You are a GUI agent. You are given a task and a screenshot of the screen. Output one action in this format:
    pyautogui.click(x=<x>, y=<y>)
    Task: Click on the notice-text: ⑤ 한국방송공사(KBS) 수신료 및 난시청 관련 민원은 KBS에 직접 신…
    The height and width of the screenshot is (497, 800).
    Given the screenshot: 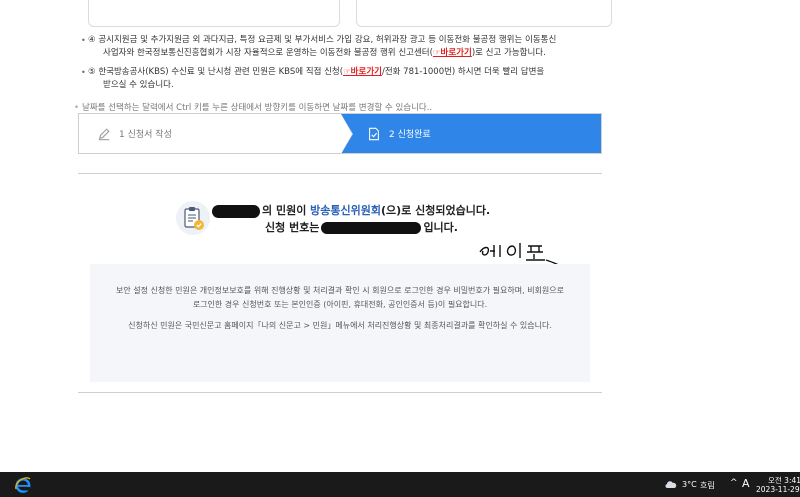 What is the action you would take?
    pyautogui.click(x=216, y=72)
    